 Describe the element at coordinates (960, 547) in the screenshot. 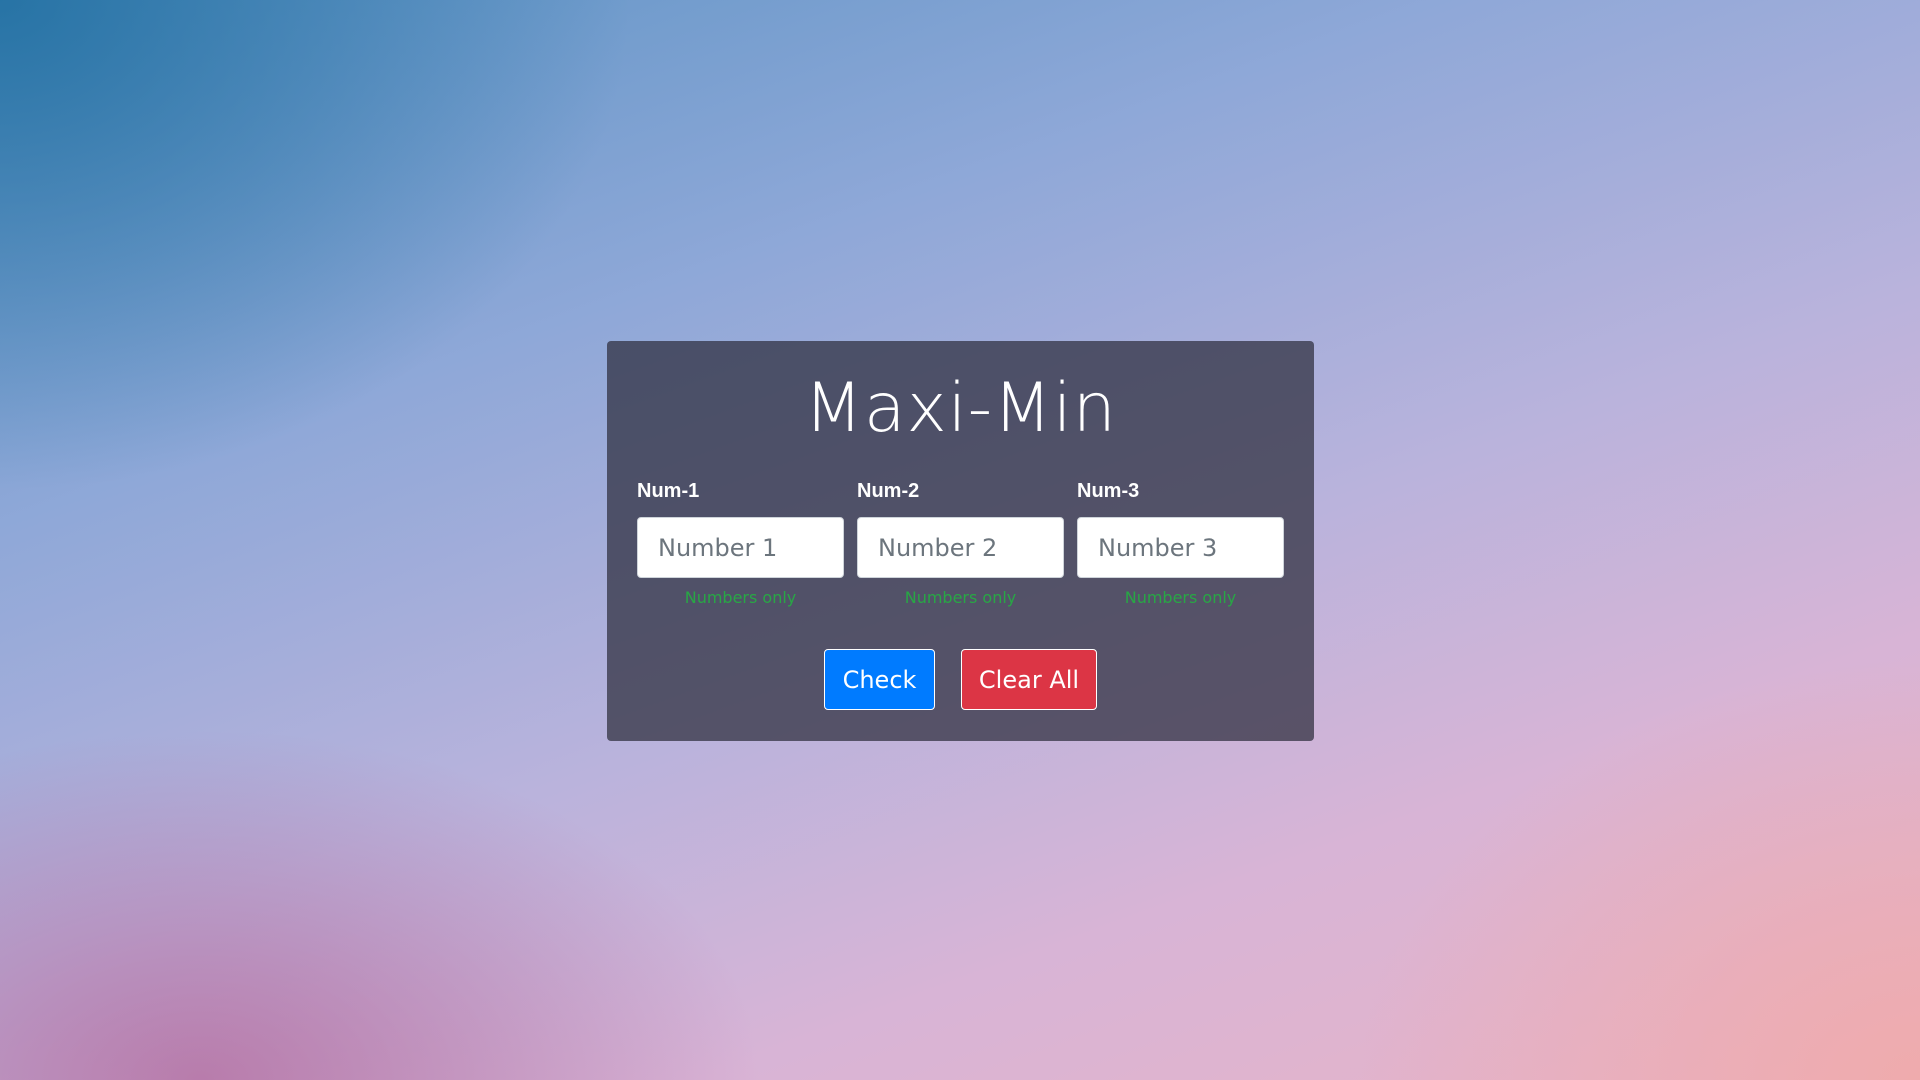

I see `number-2-input` at that location.